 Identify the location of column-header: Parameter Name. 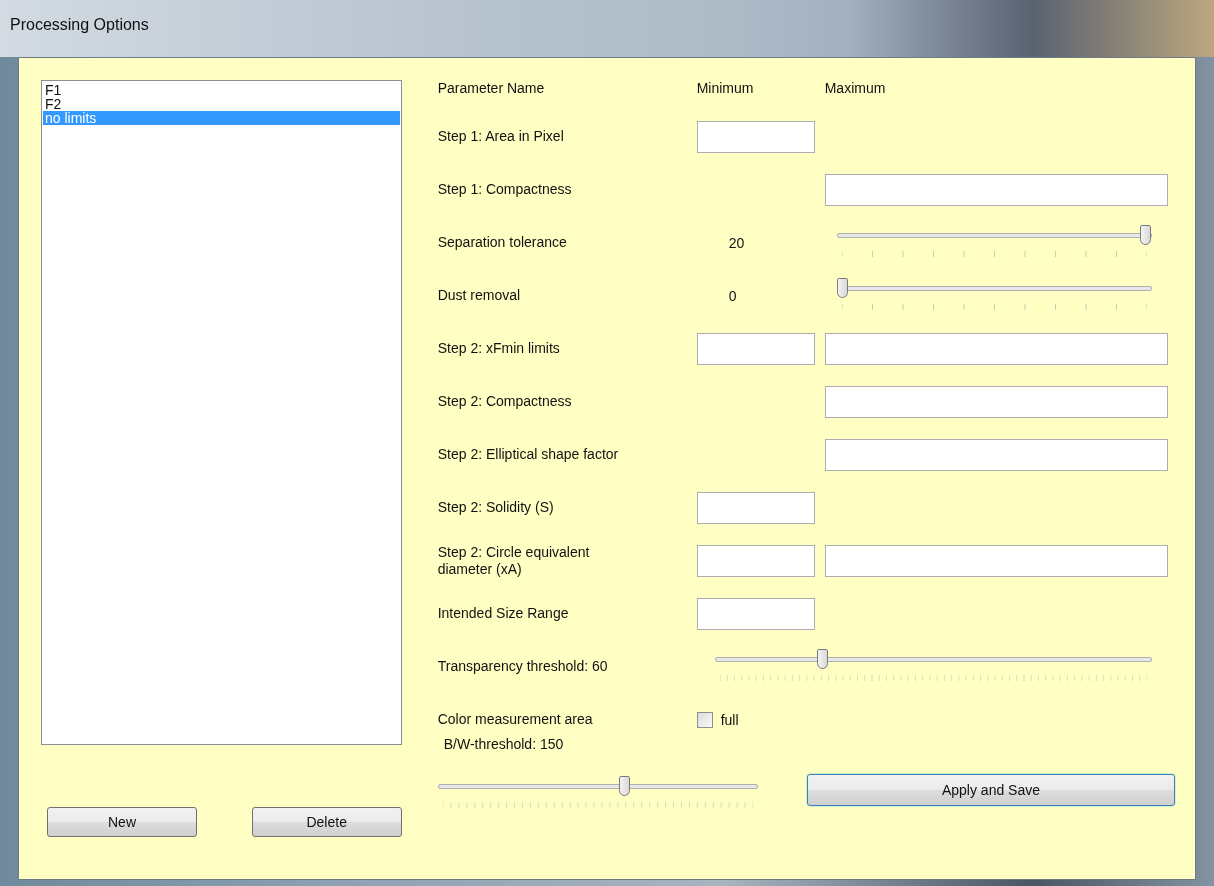
(491, 88).